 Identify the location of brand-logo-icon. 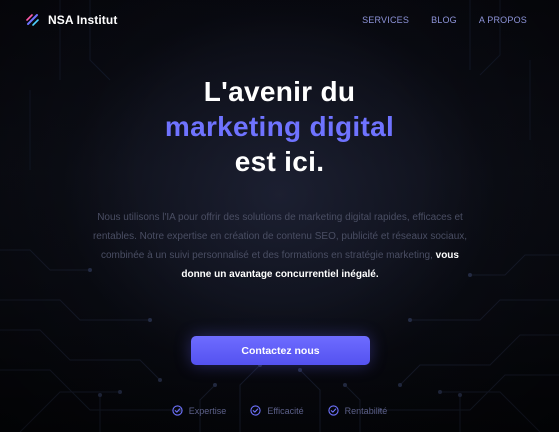
(32, 20).